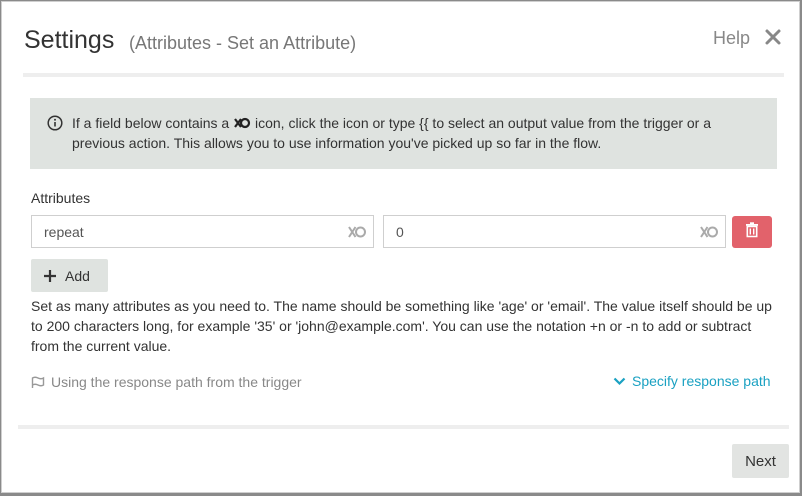  What do you see at coordinates (77, 275) in the screenshot?
I see `add-label: Add` at bounding box center [77, 275].